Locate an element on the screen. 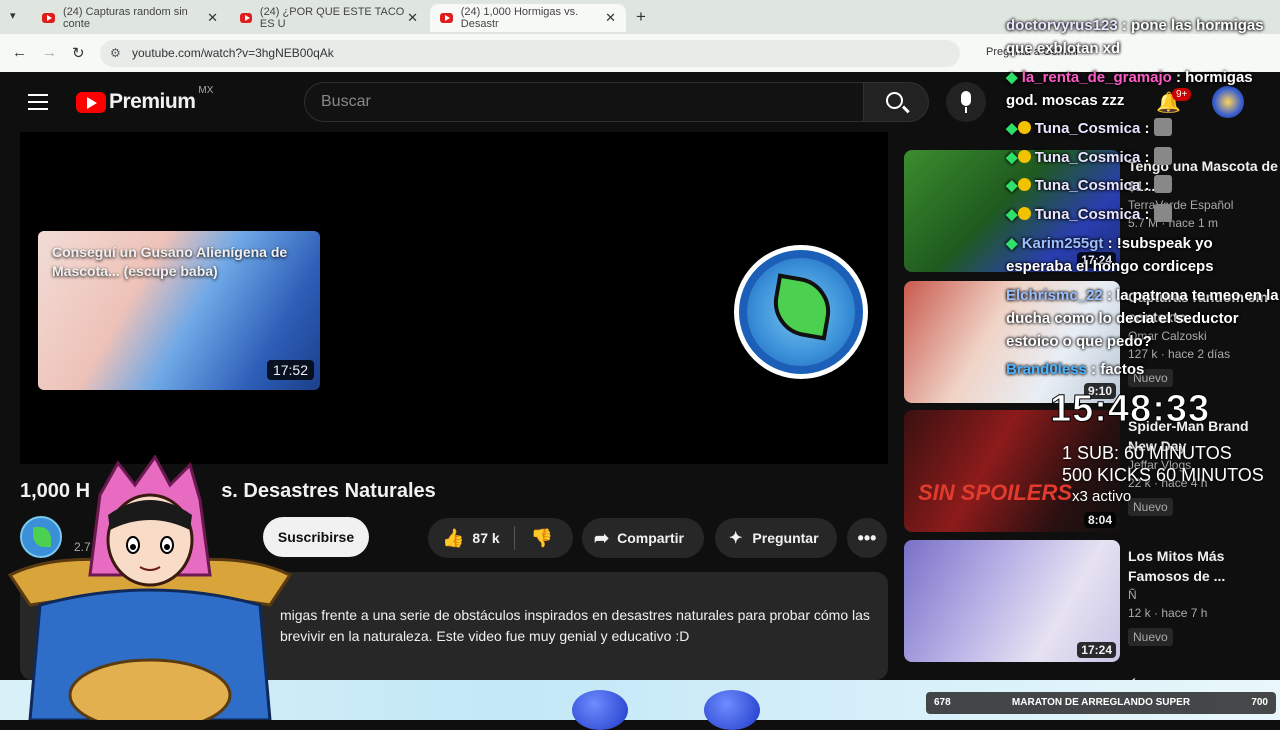 The height and width of the screenshot is (730, 1280). search-icon is located at coordinates (894, 100).